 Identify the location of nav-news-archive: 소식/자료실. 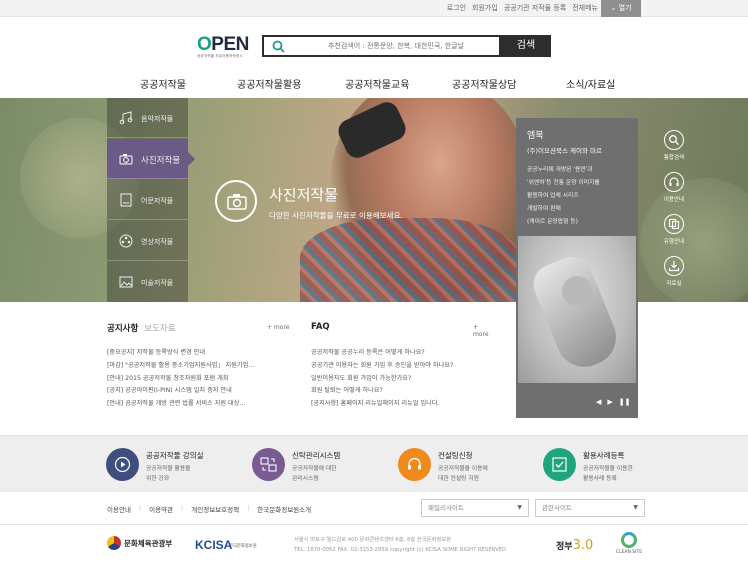
(590, 83).